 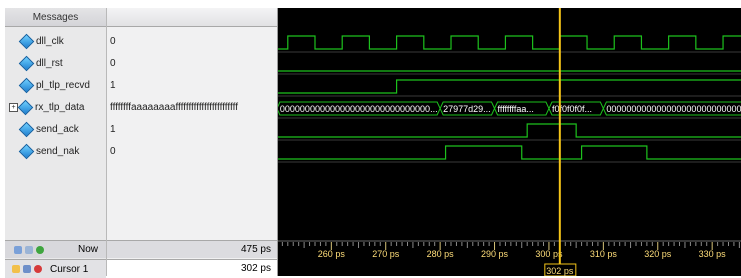 I want to click on timeline-tick-label: 300 ps, so click(x=549, y=254).